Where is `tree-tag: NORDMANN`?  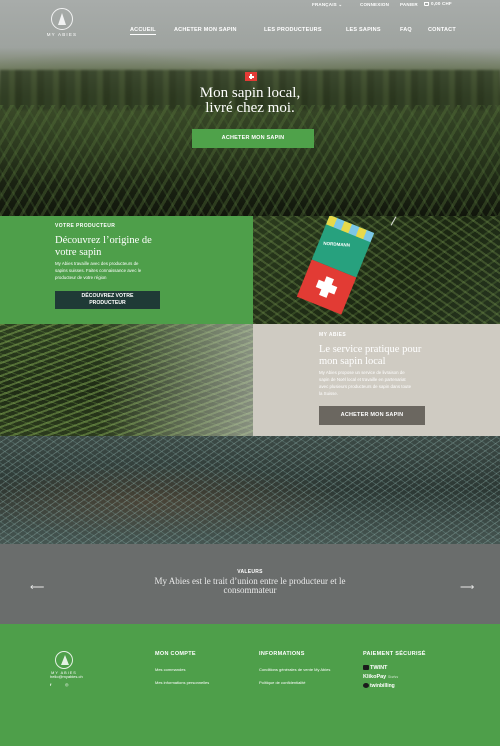
tree-tag: NORDMANN is located at coordinates (335, 265).